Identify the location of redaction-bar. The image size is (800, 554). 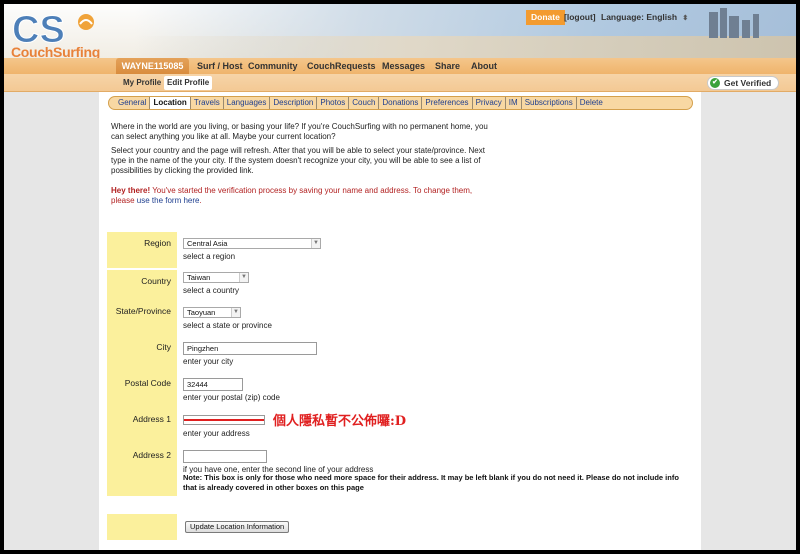
(224, 420).